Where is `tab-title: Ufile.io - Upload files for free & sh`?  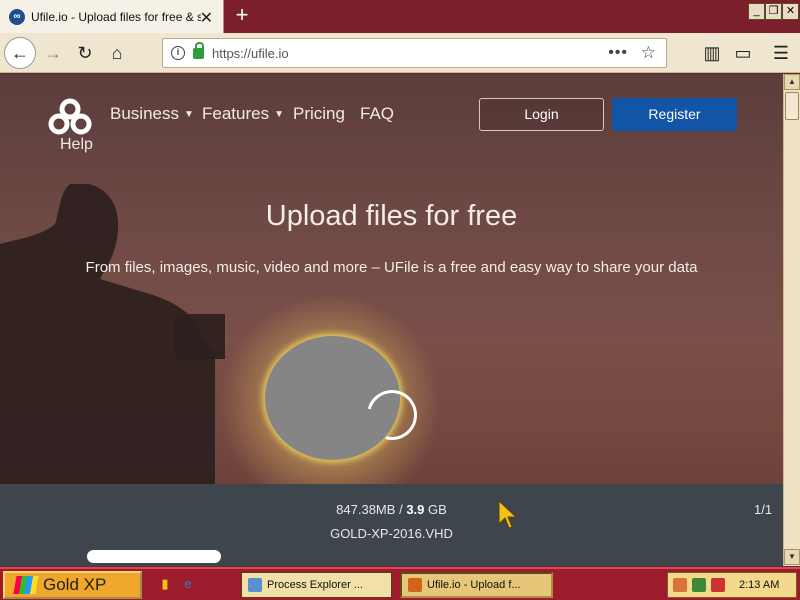
tab-title: Ufile.io - Upload files for free & sh is located at coordinates (116, 16).